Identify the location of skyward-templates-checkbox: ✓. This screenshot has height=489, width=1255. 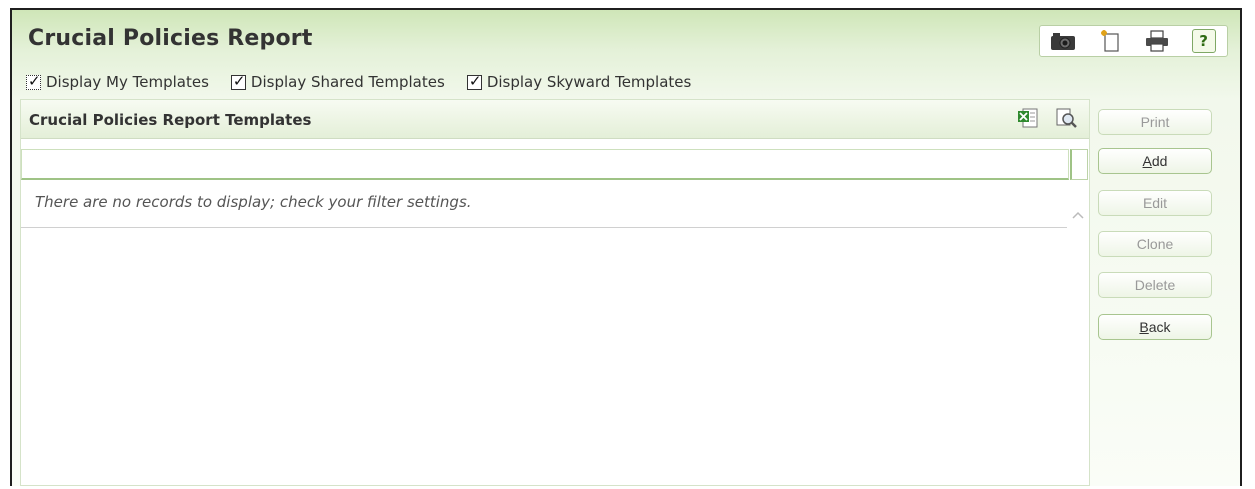
(474, 80).